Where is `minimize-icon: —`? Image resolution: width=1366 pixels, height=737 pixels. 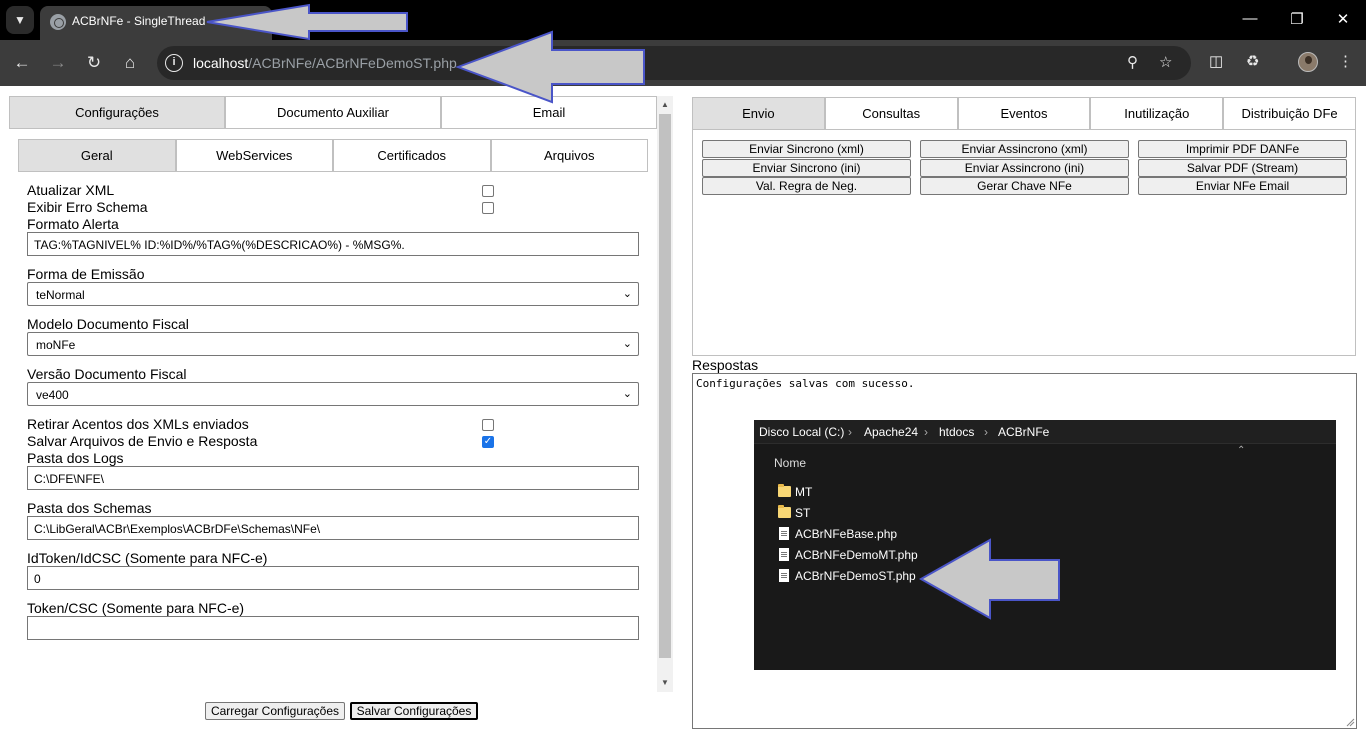
minimize-icon: — is located at coordinates (1250, 18).